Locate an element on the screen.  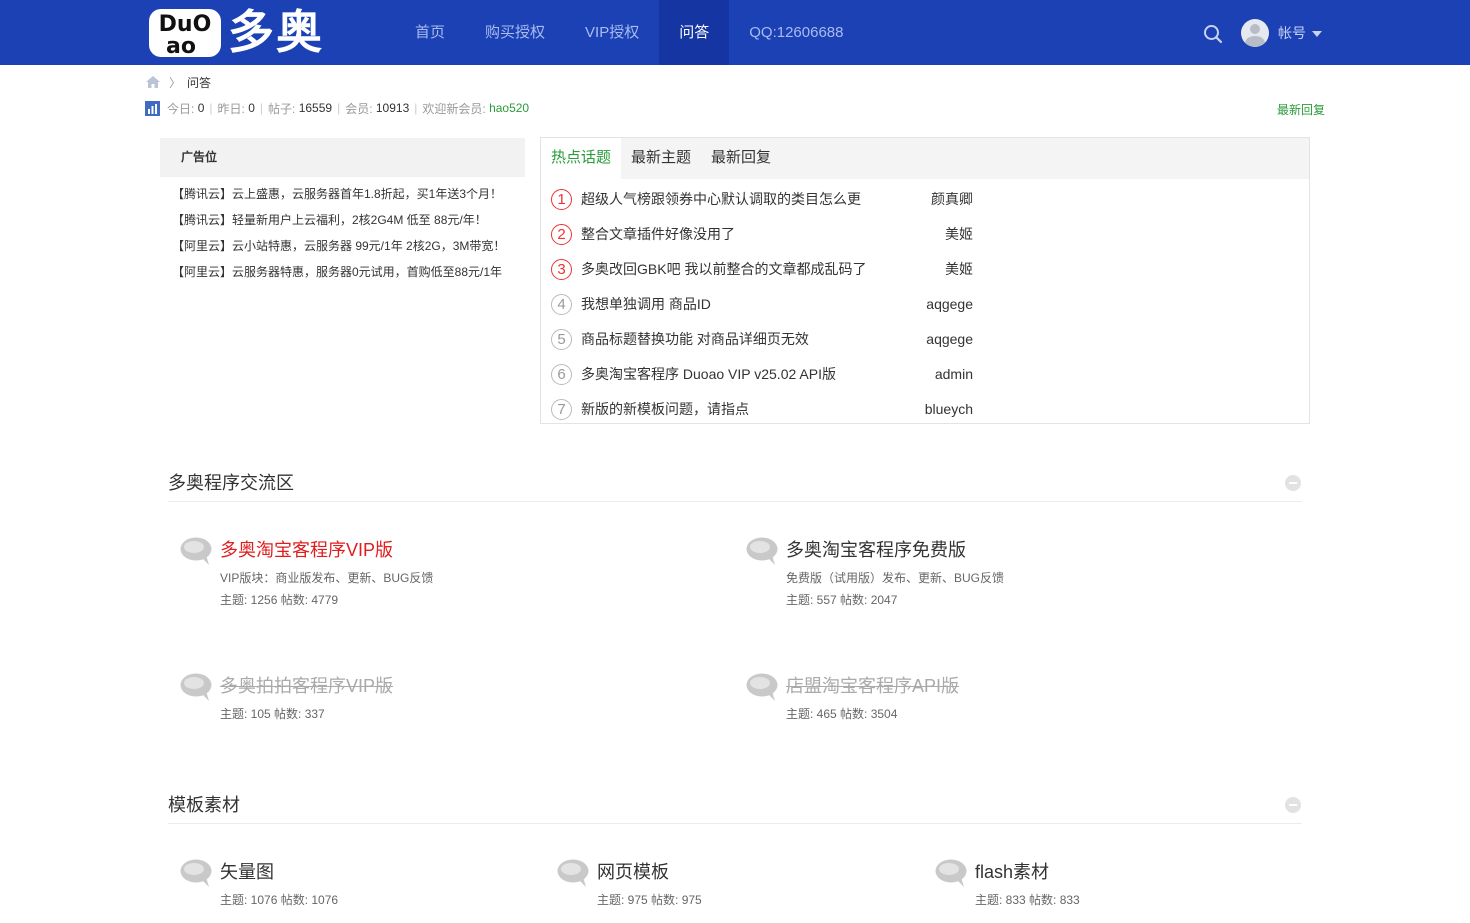
forum-stats: 主题: 1076 帖数: 1076 is located at coordinates (279, 900).